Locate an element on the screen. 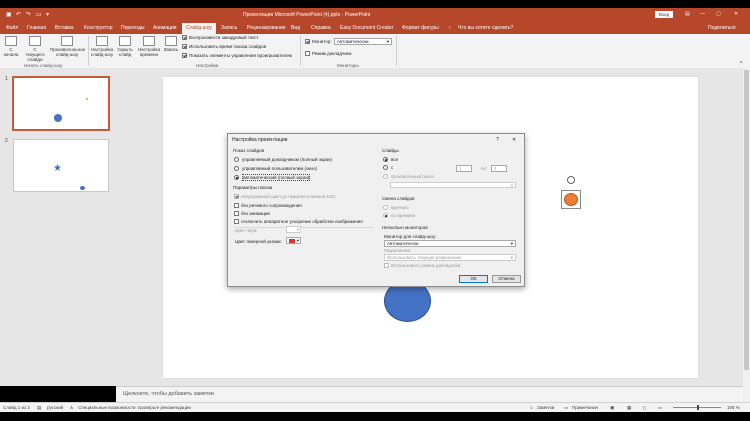 This screenshot has height=421, width=750. resolution-label: Разрешение: is located at coordinates (398, 250).